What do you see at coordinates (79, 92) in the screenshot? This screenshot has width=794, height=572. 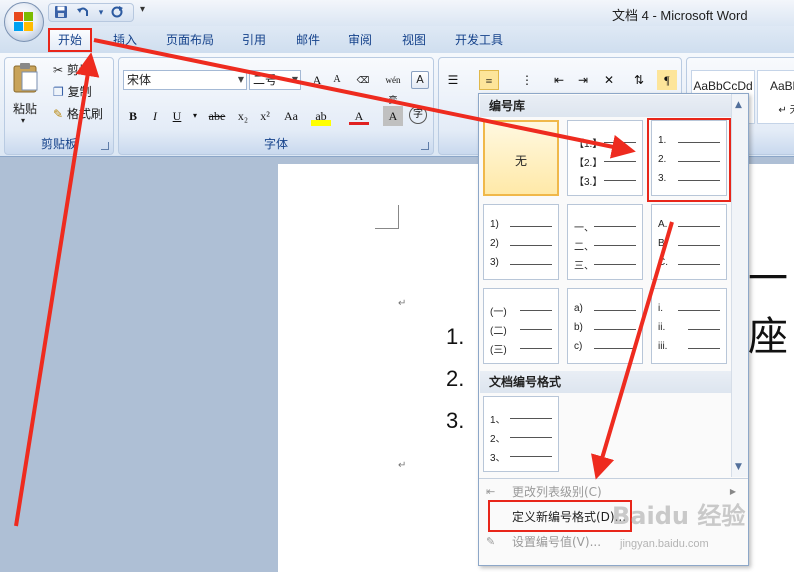 I see `copy-label: 复制` at bounding box center [79, 92].